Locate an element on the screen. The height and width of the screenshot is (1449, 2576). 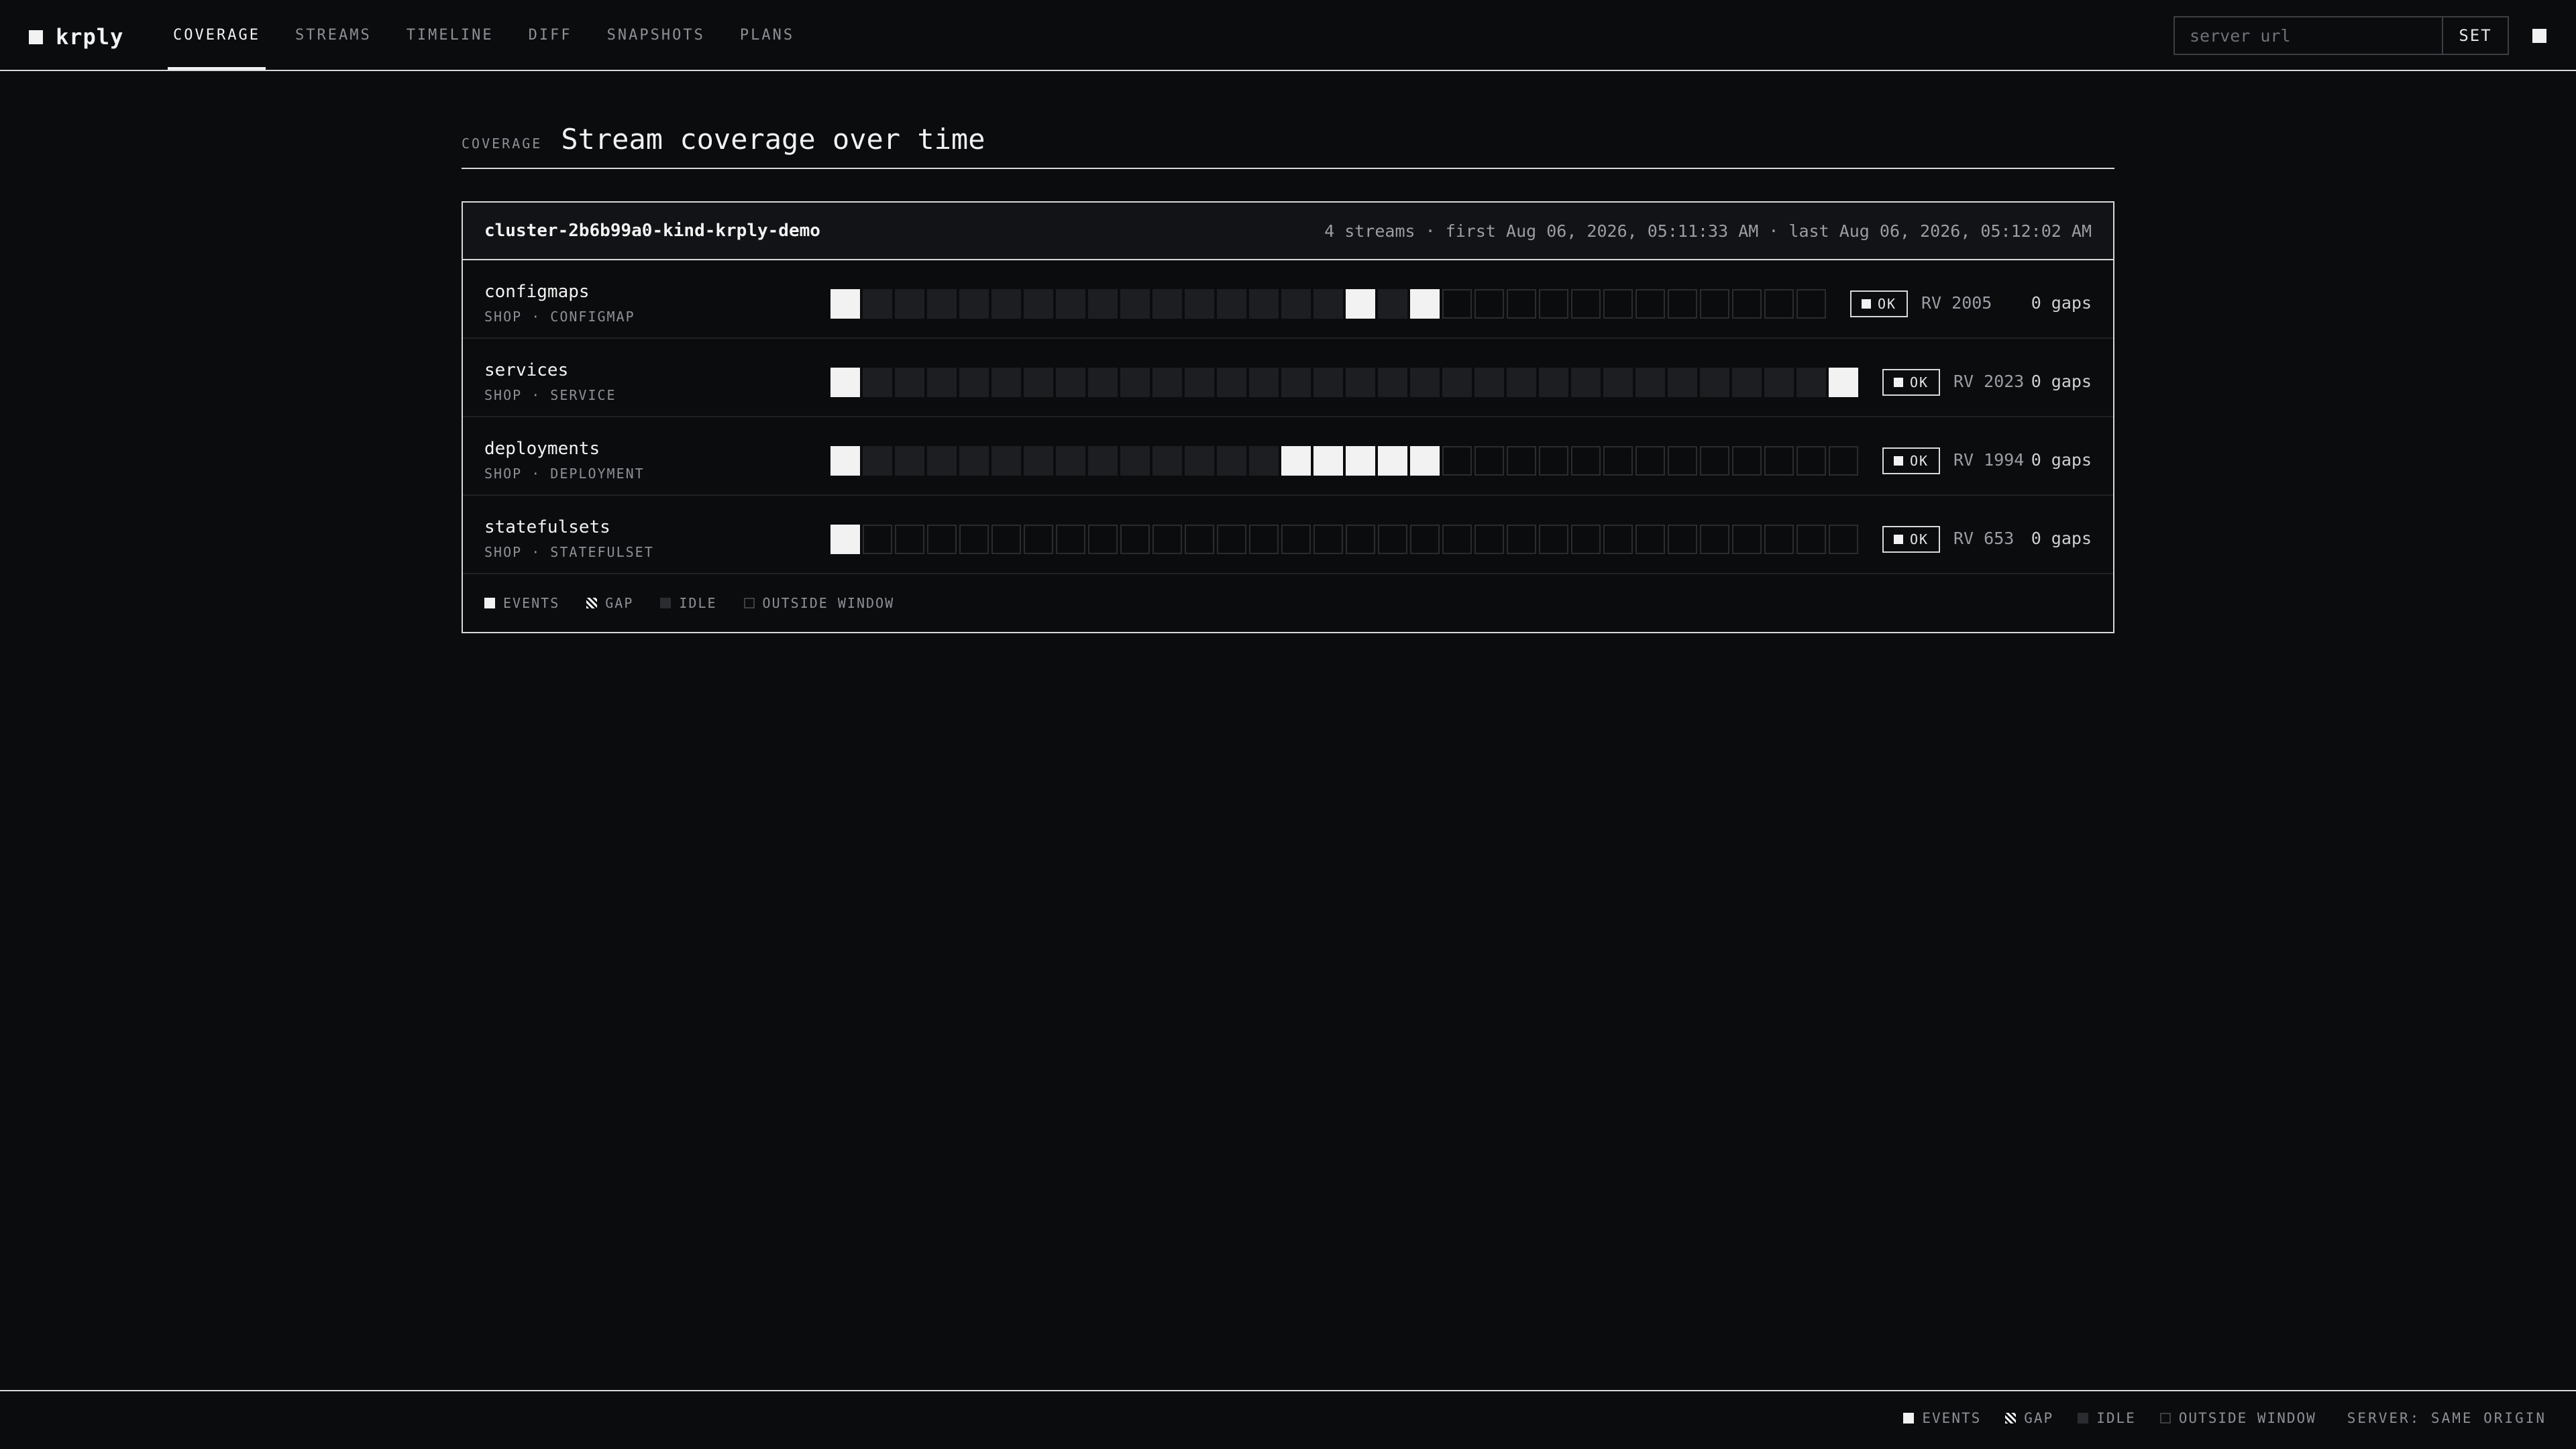
brand: krply is located at coordinates (76, 37).